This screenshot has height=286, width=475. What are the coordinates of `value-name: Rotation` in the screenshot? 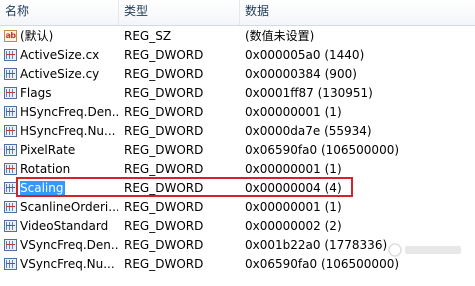 It's located at (45, 169).